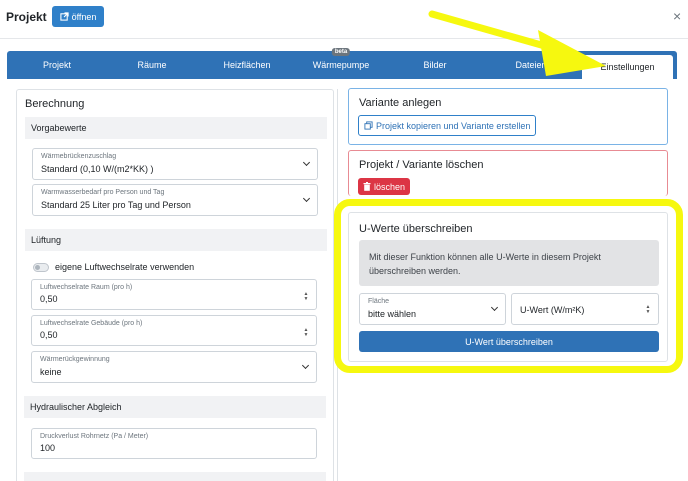 This screenshot has height=481, width=688. Describe the element at coordinates (390, 186) in the screenshot. I see `delete-label: löschen` at that location.